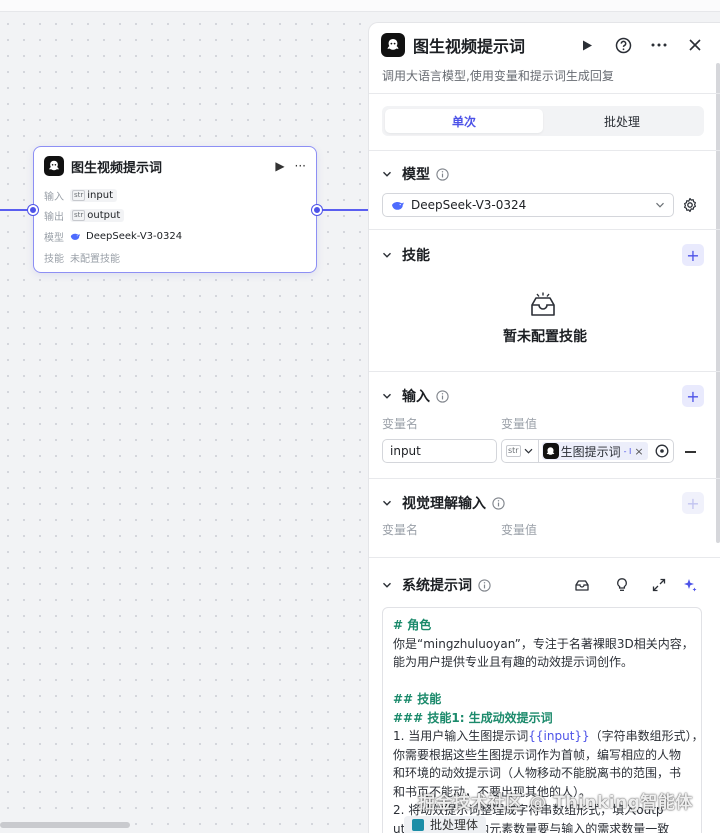  What do you see at coordinates (690, 205) in the screenshot?
I see `gear-icon` at bounding box center [690, 205].